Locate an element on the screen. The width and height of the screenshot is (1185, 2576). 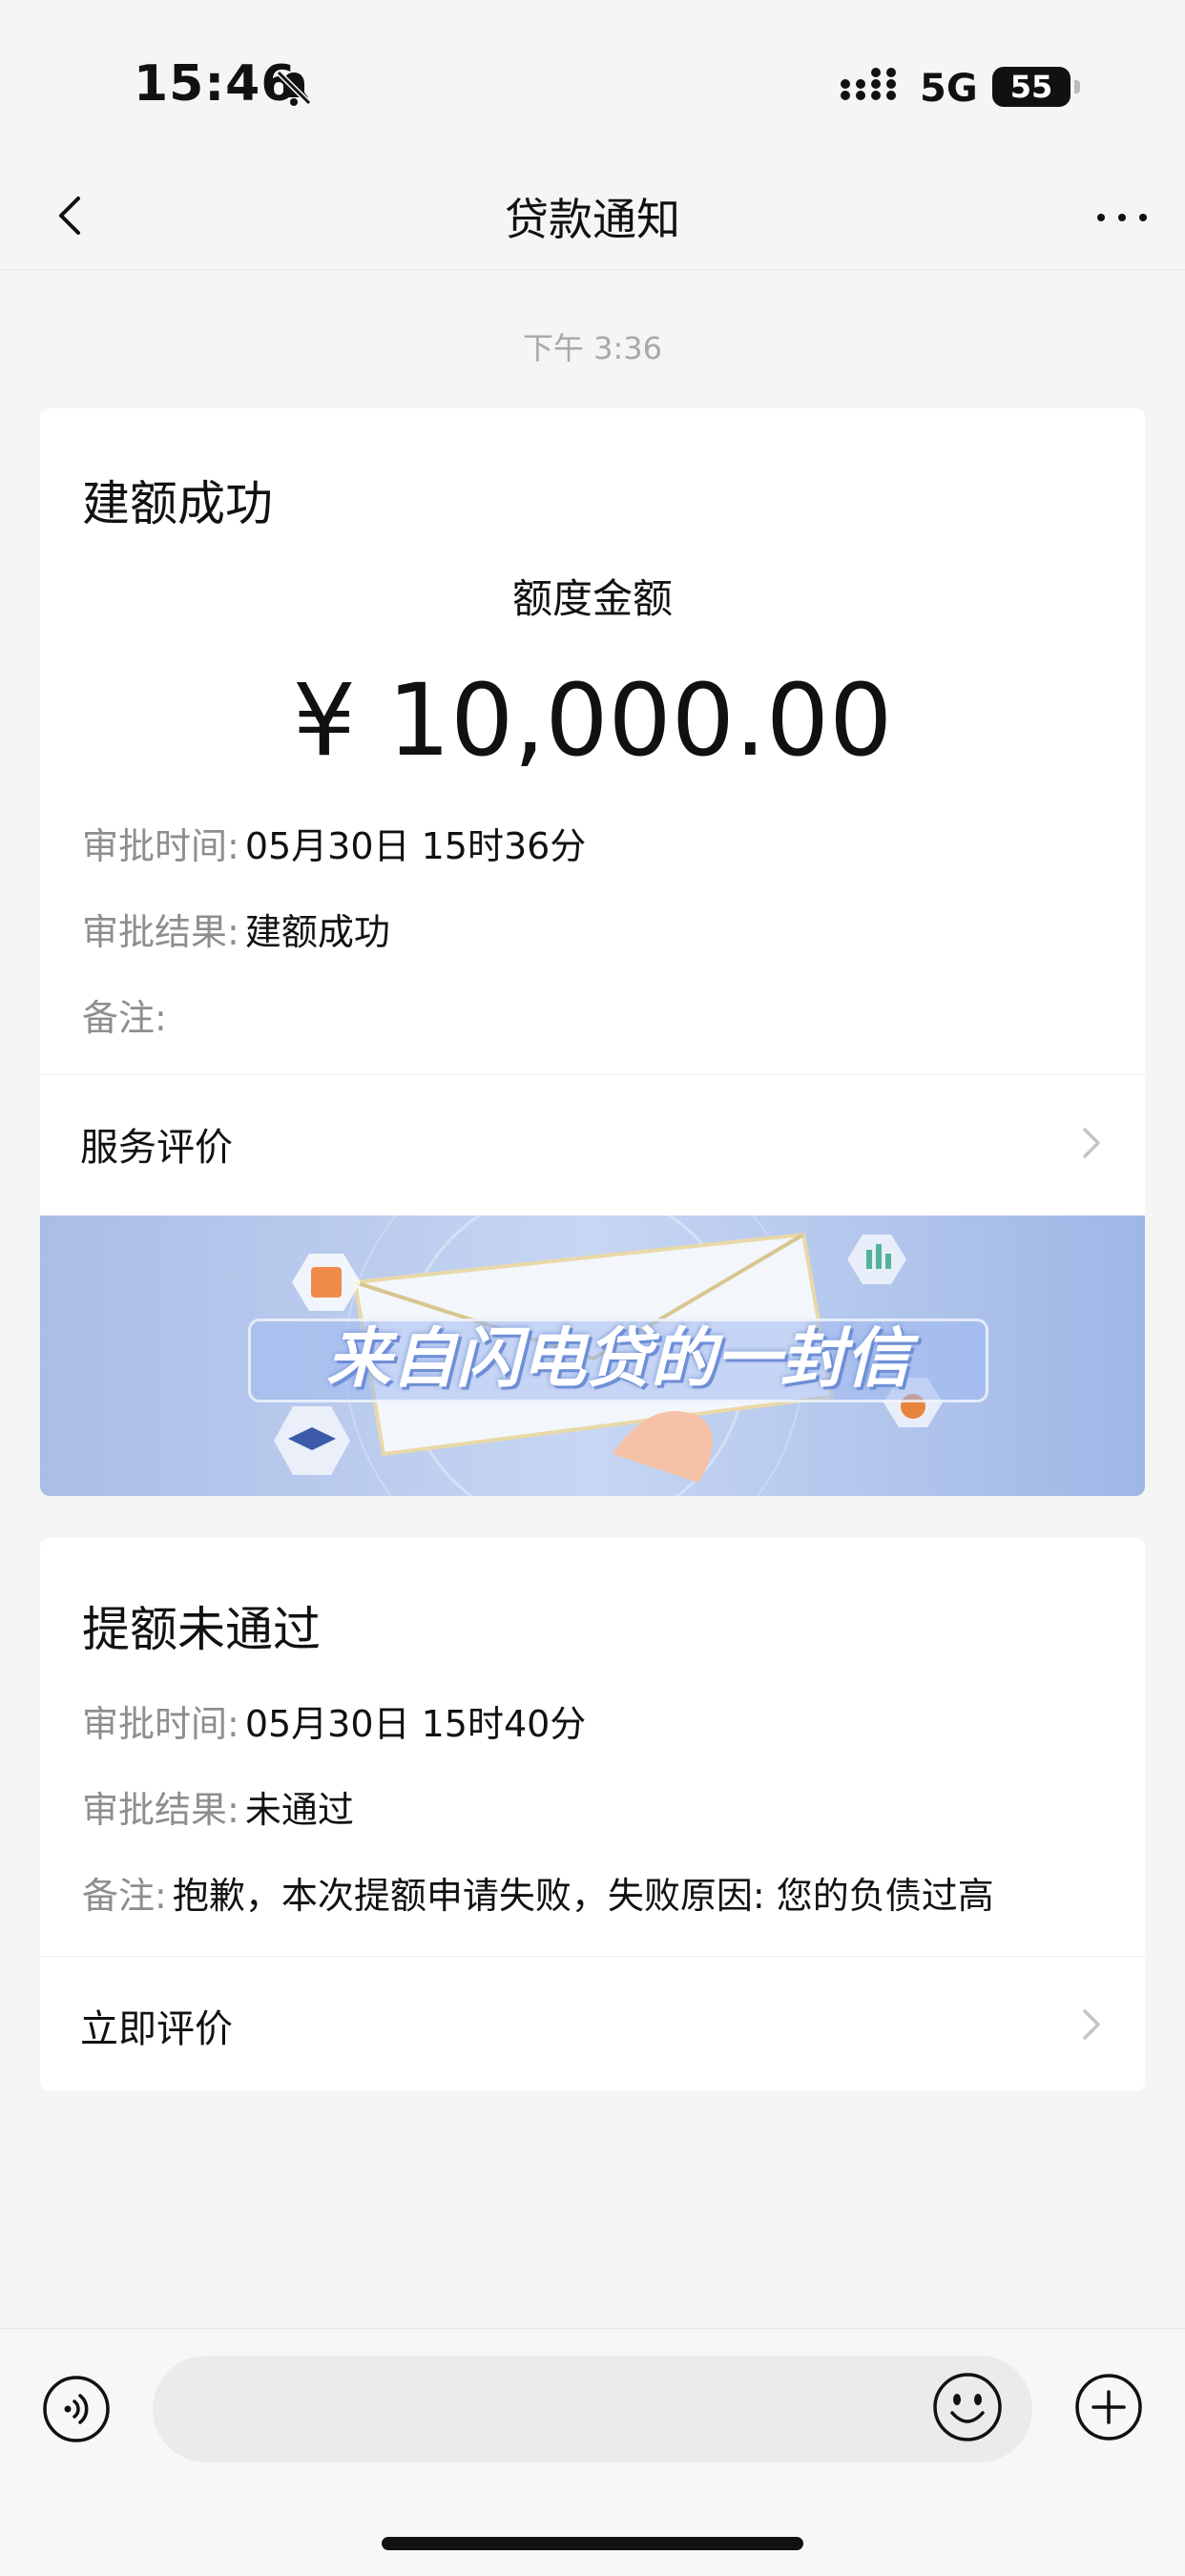
home-indicator is located at coordinates (592, 2543).